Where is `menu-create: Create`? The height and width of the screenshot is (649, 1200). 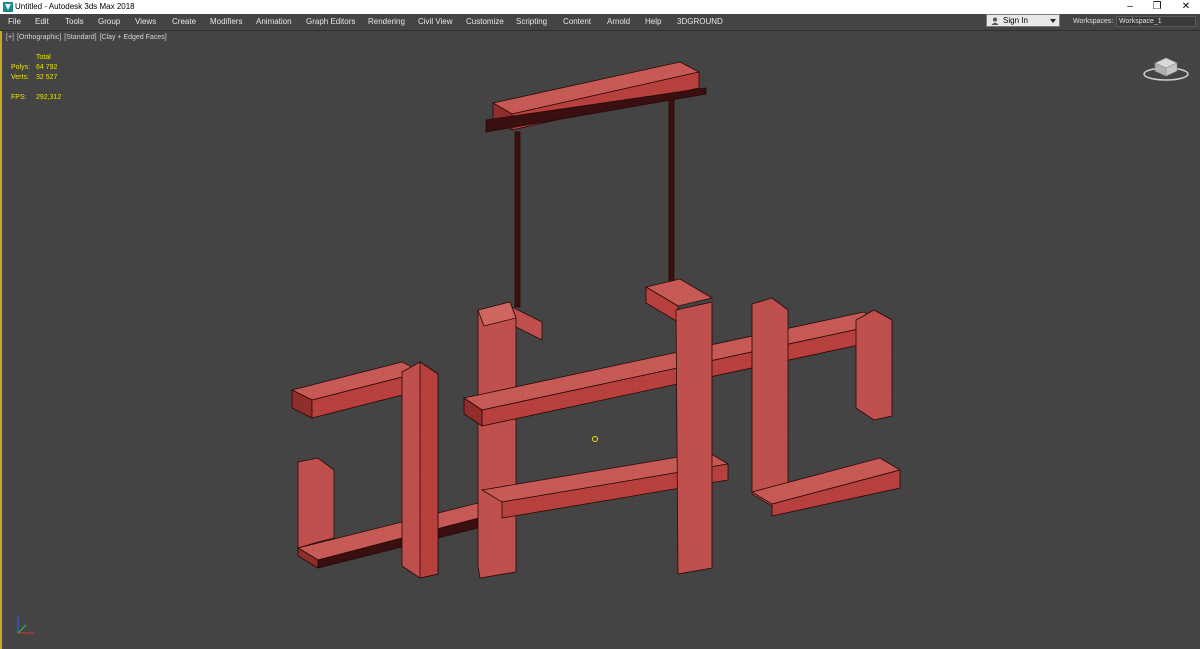
menu-create: Create is located at coordinates (184, 22).